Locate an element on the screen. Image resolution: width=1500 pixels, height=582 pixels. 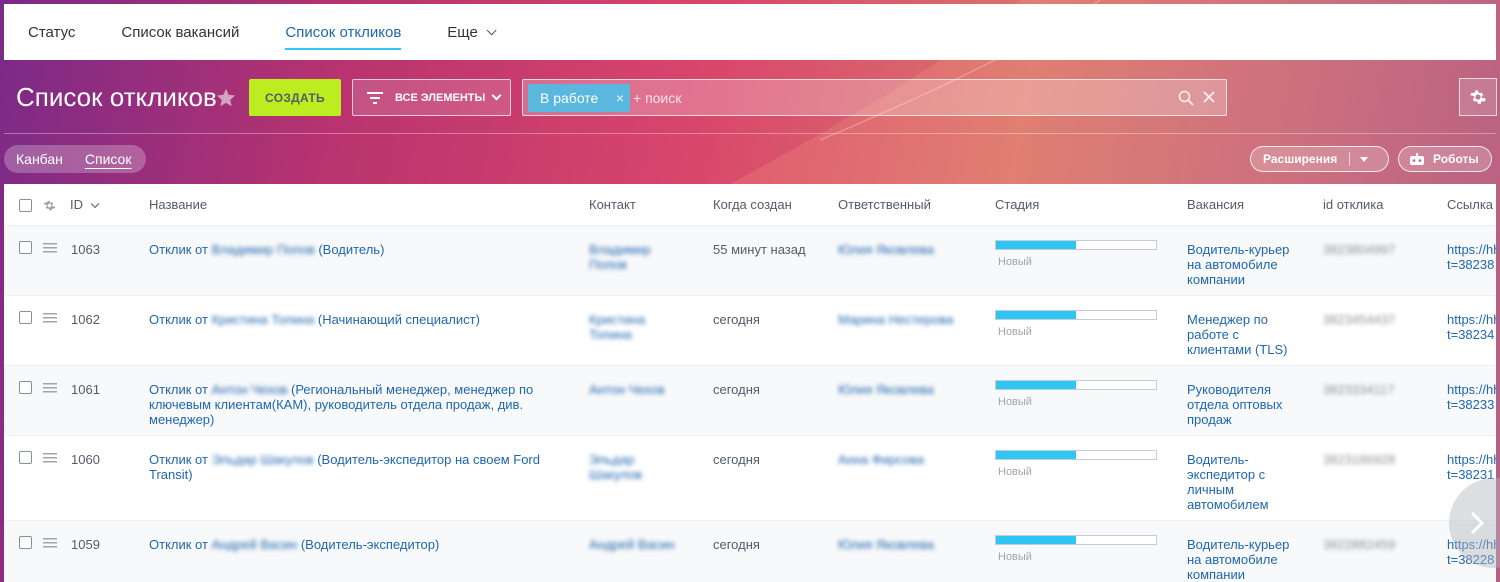
column-header-vacancy: Вакансия is located at coordinates (1215, 204).